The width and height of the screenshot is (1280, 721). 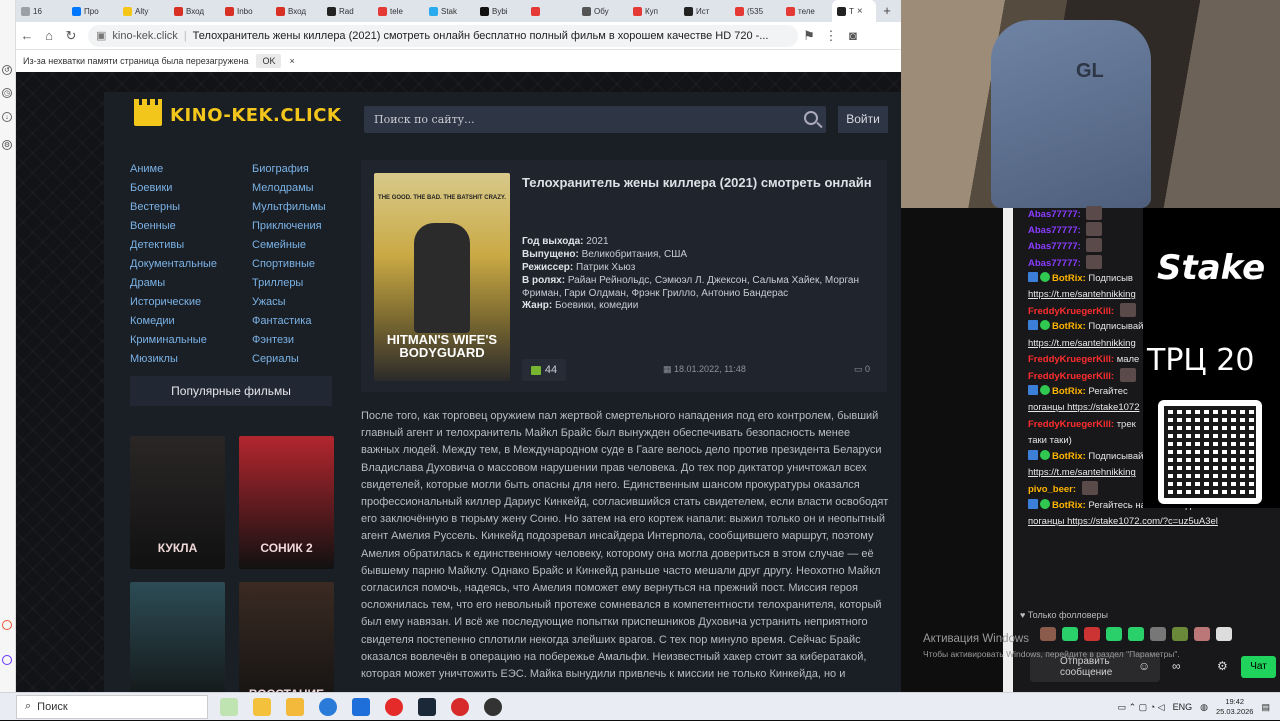 I want to click on store-icon, so click(x=262, y=706).